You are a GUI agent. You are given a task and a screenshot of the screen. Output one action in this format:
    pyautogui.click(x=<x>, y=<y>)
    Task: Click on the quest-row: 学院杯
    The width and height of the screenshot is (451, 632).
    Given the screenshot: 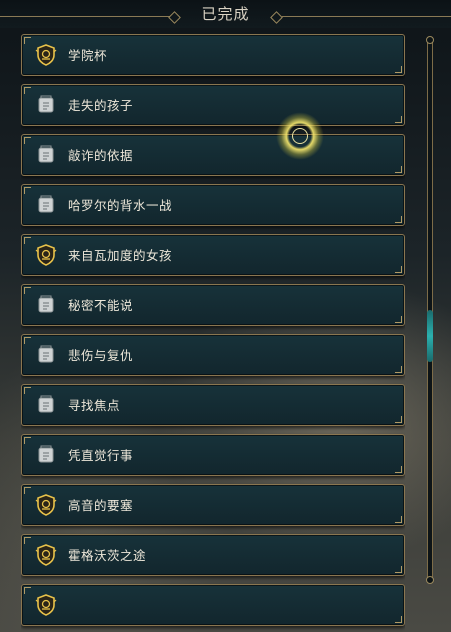 What is the action you would take?
    pyautogui.click(x=213, y=55)
    